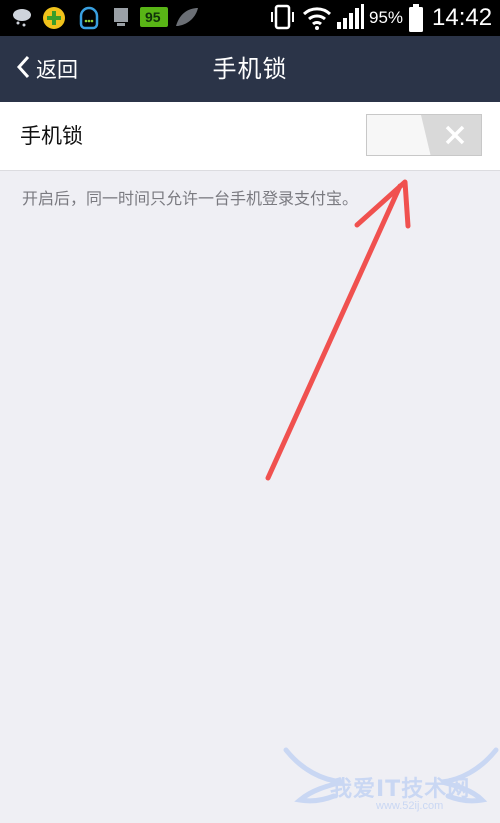 The height and width of the screenshot is (823, 500). Describe the element at coordinates (153, 17) in the screenshot. I see `battery-badge-number: 95` at that location.